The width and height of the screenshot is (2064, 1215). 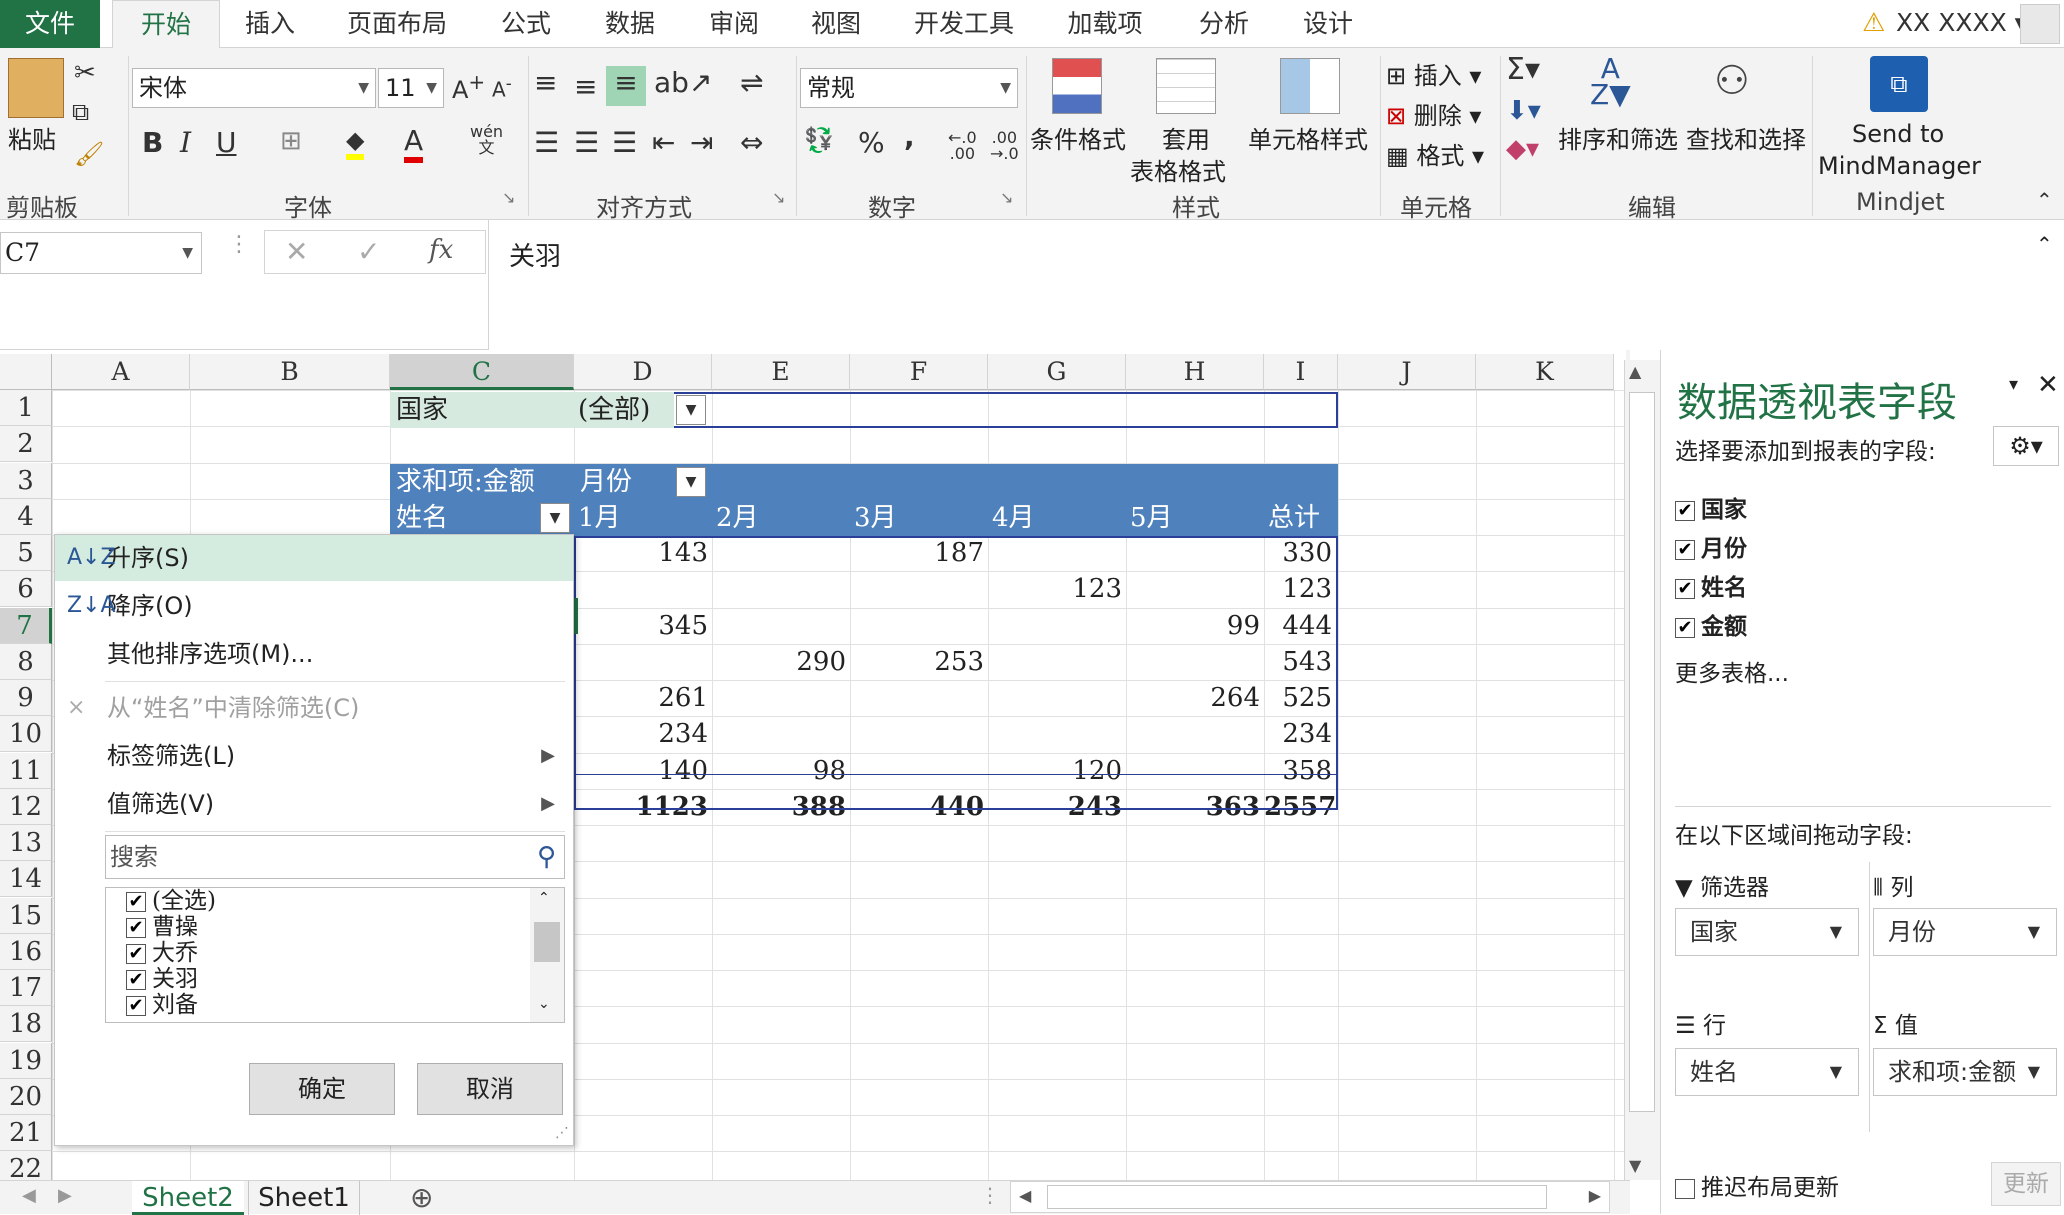 What do you see at coordinates (26, 879) in the screenshot?
I see `row-header-14: 14` at bounding box center [26, 879].